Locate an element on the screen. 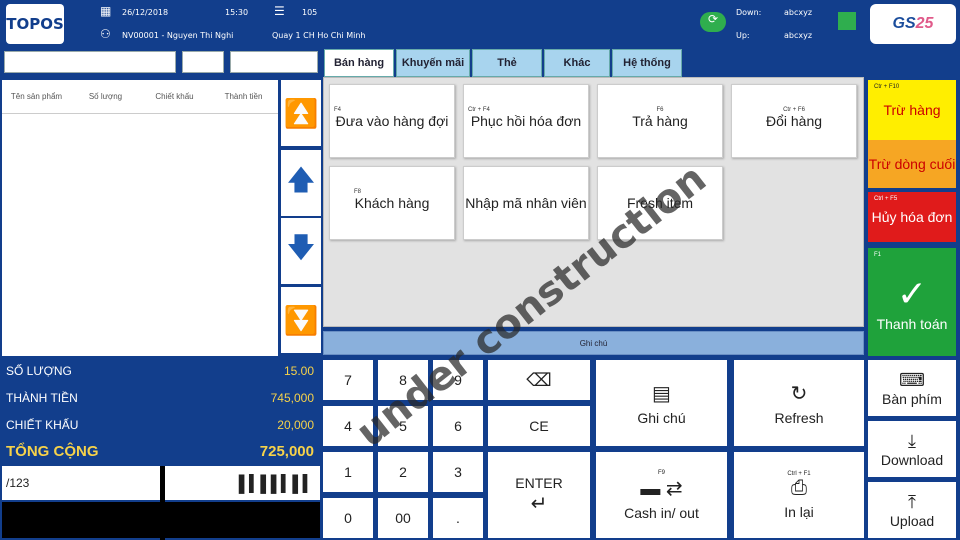 The image size is (960, 540). up-label: Up: is located at coordinates (743, 35).